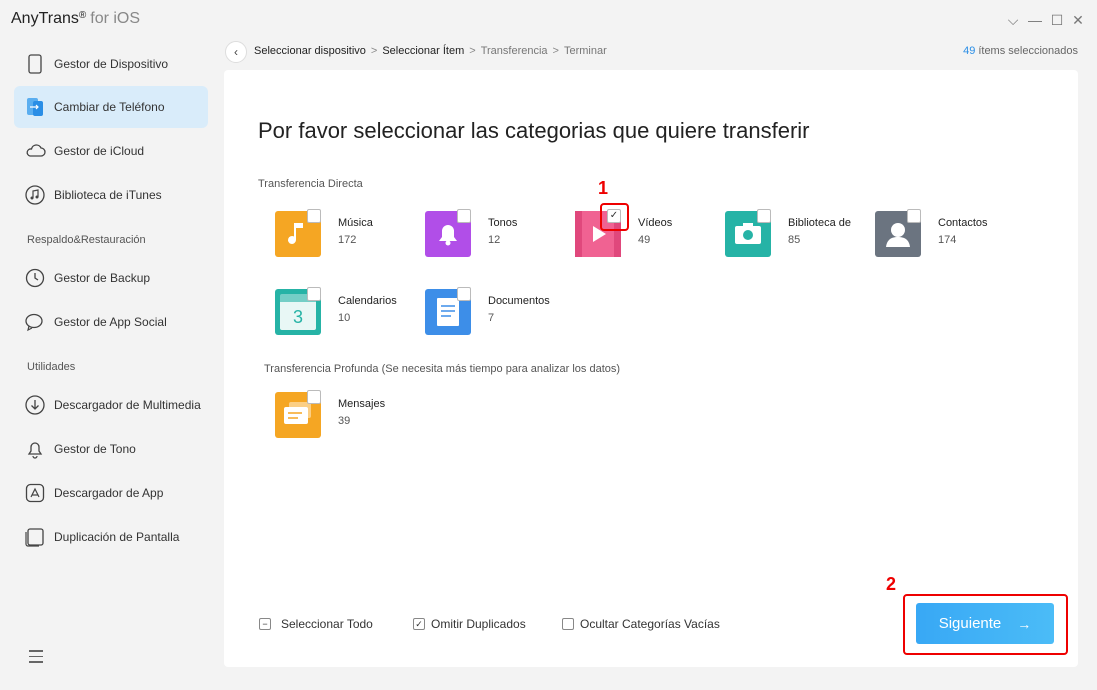  Describe the element at coordinates (568, 624) in the screenshot. I see `hide-empty-checkbox` at that location.